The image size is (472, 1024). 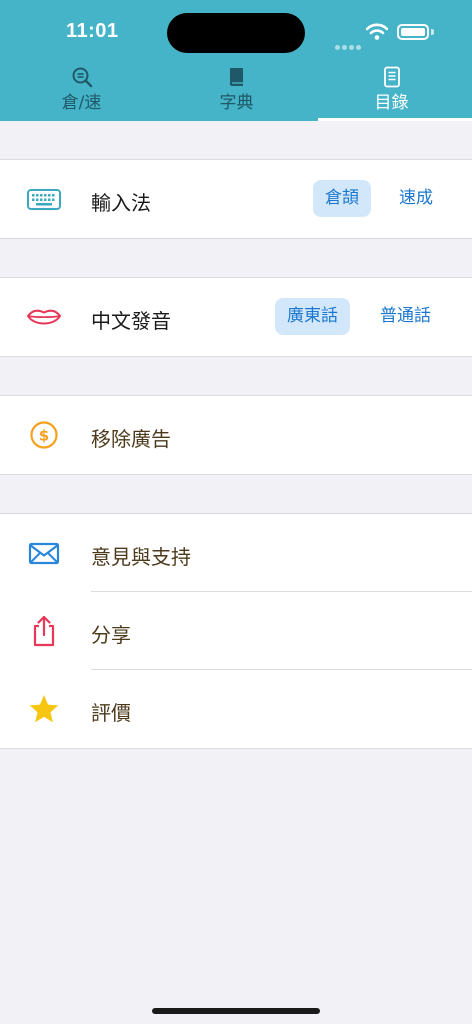 I want to click on dynamic-island, so click(x=236, y=33).